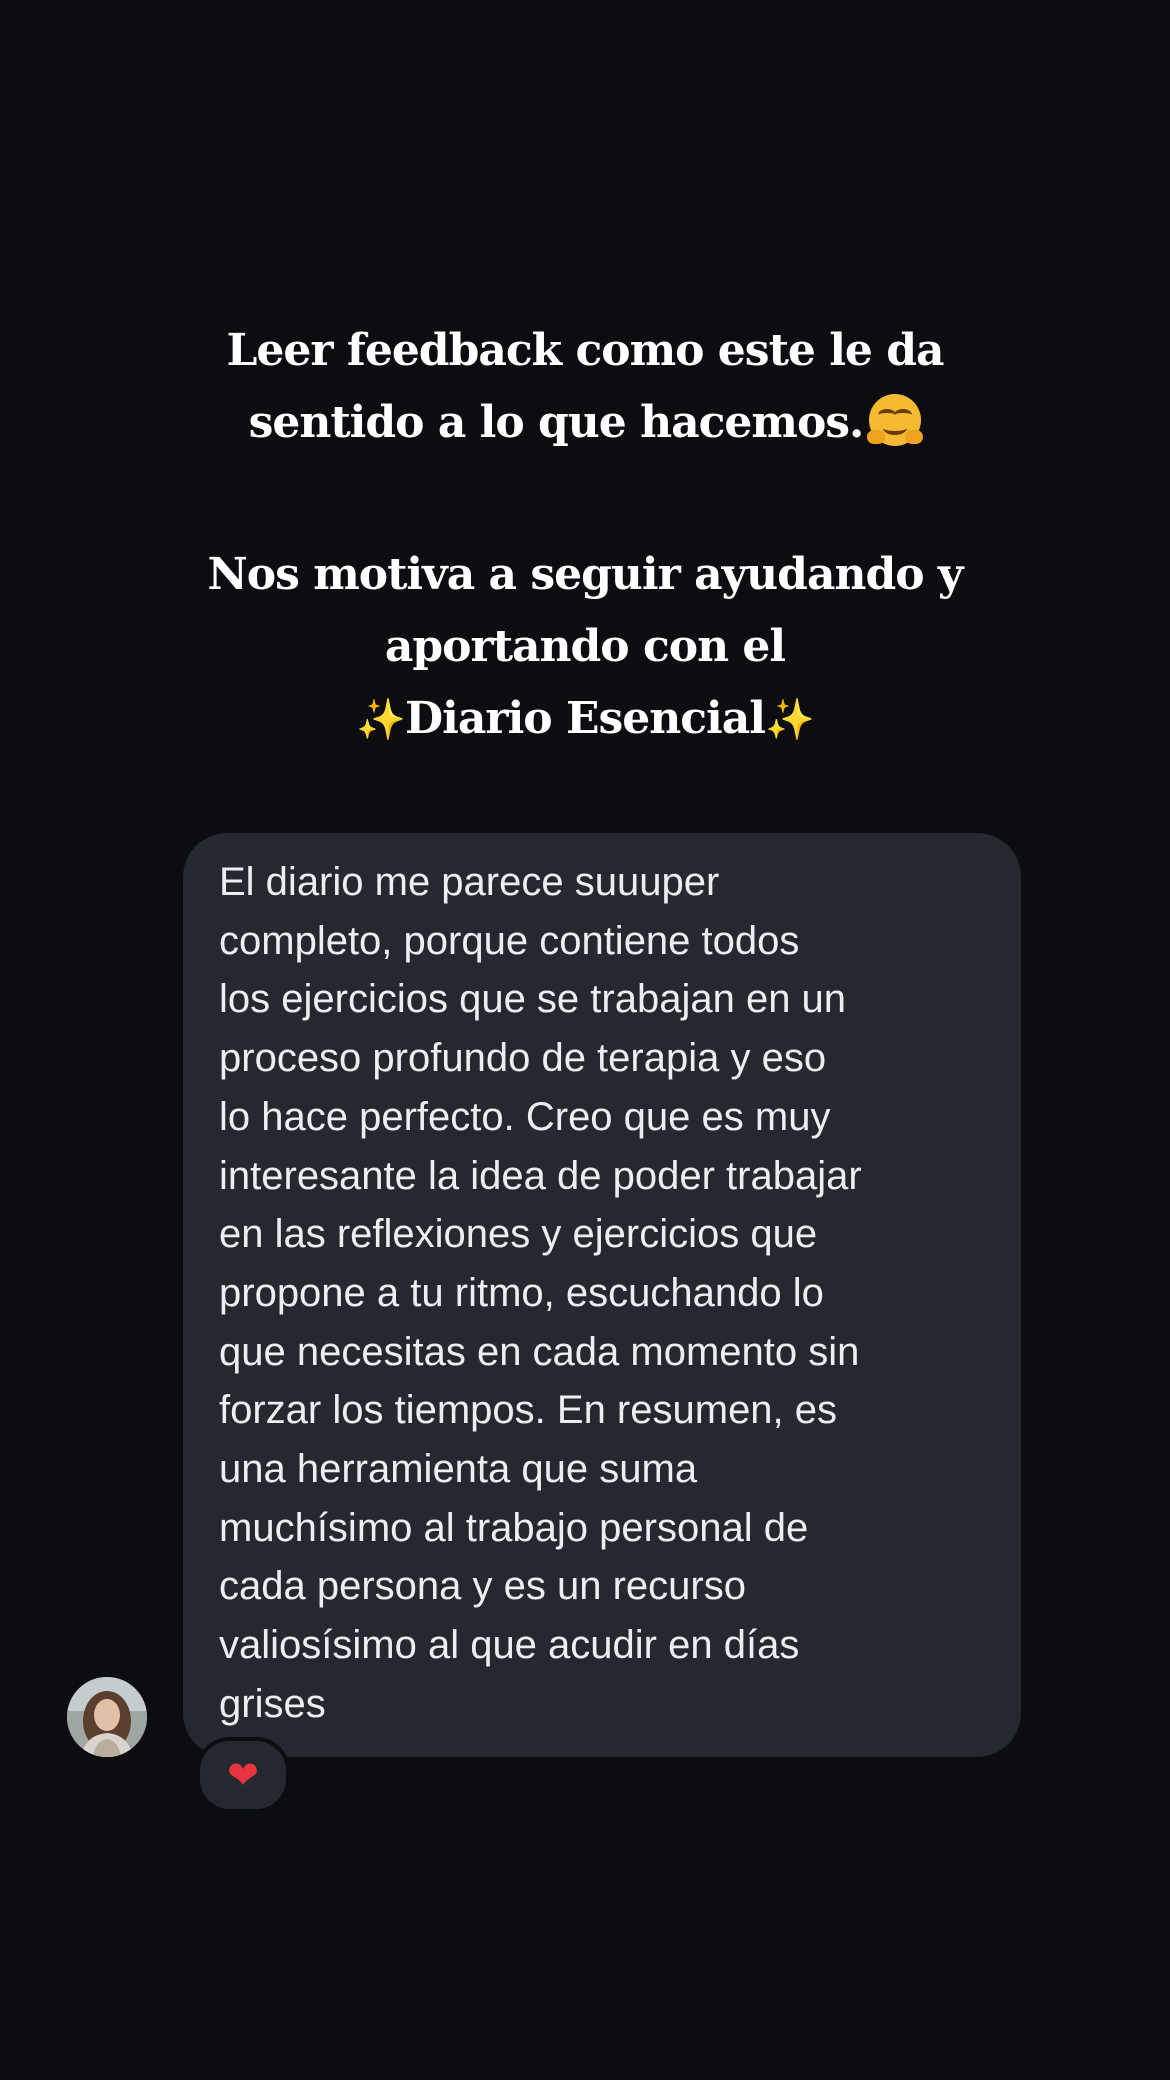 The width and height of the screenshot is (1170, 2080). I want to click on product-name: Diario Esencial, so click(585, 718).